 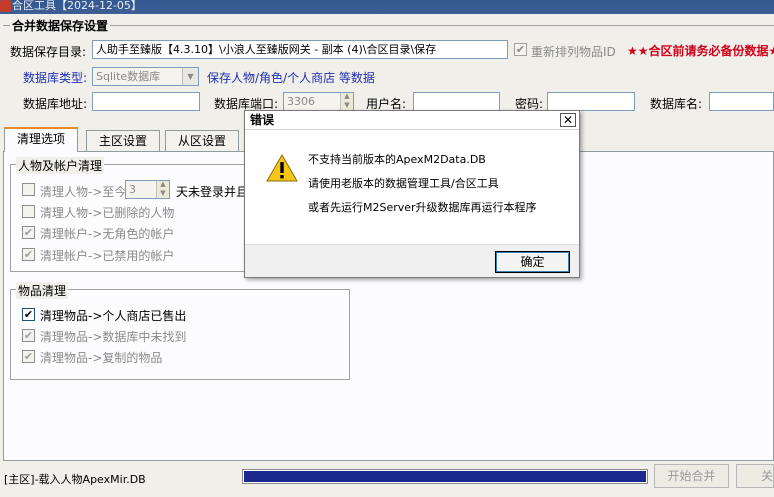 I want to click on cleanup-not-found-label: 清理物品->数据库中未找到, so click(x=113, y=337).